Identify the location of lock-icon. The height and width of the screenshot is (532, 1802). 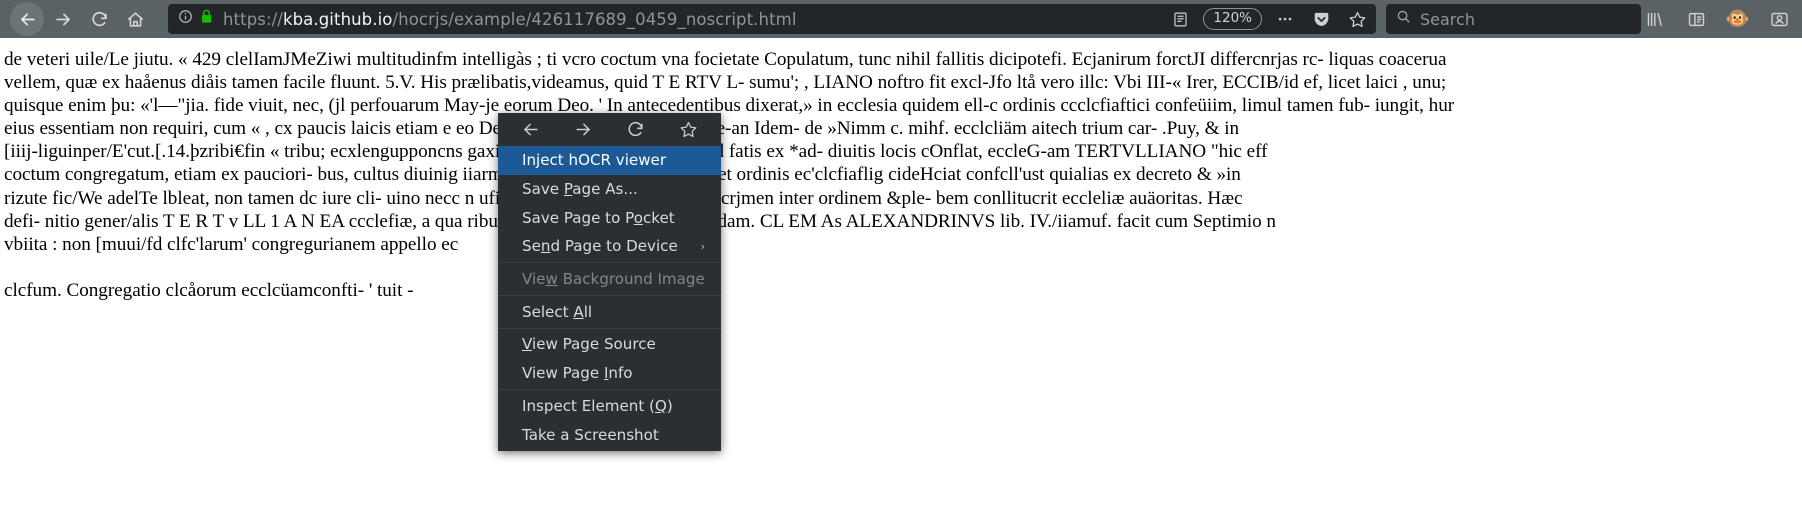
(206, 19).